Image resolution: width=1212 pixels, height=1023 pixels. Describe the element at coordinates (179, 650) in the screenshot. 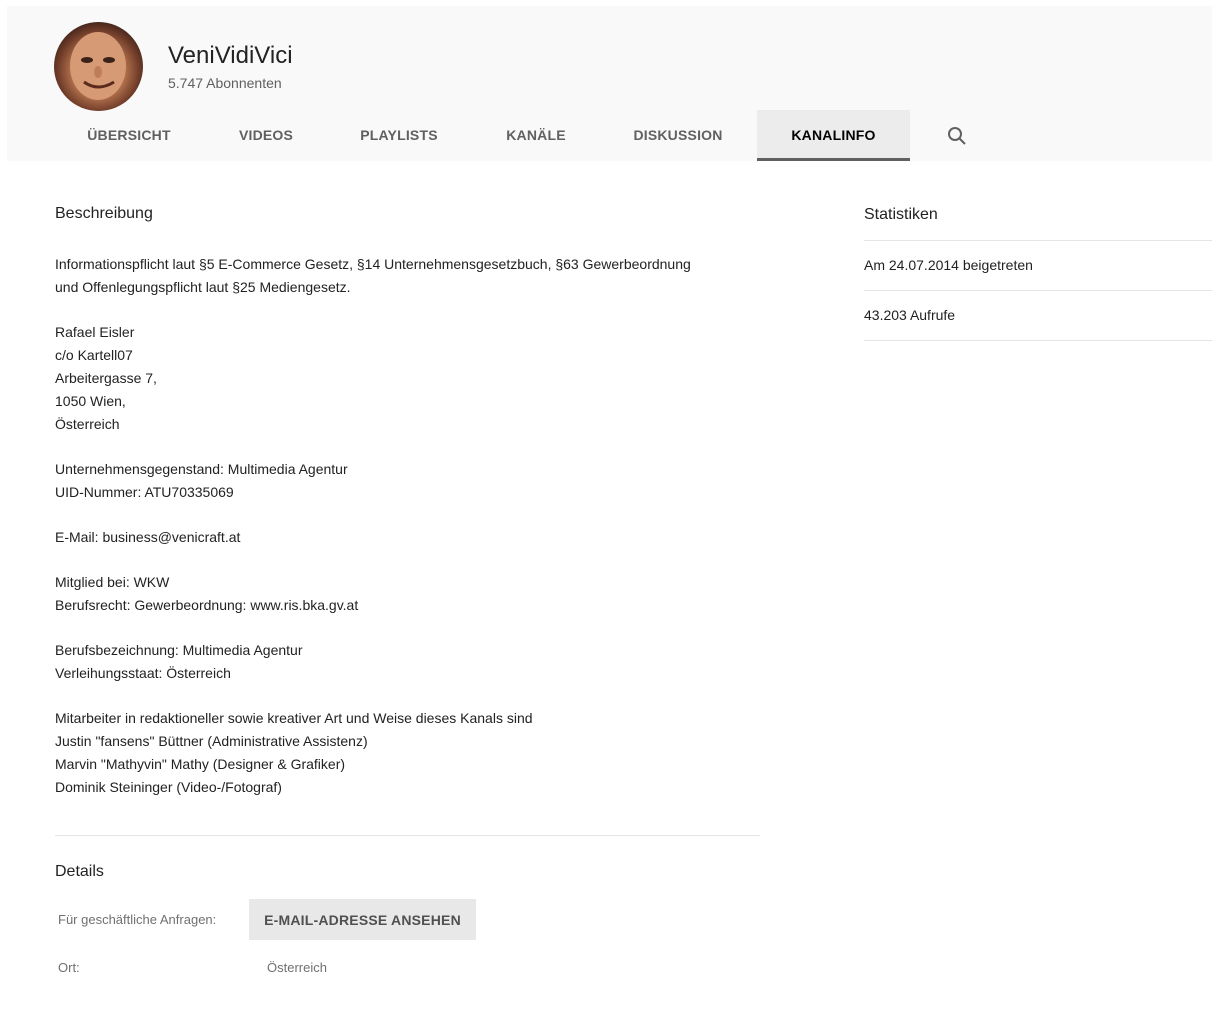

I see `description-line: Berufsbezeichnung: Multimedia Agentur` at that location.